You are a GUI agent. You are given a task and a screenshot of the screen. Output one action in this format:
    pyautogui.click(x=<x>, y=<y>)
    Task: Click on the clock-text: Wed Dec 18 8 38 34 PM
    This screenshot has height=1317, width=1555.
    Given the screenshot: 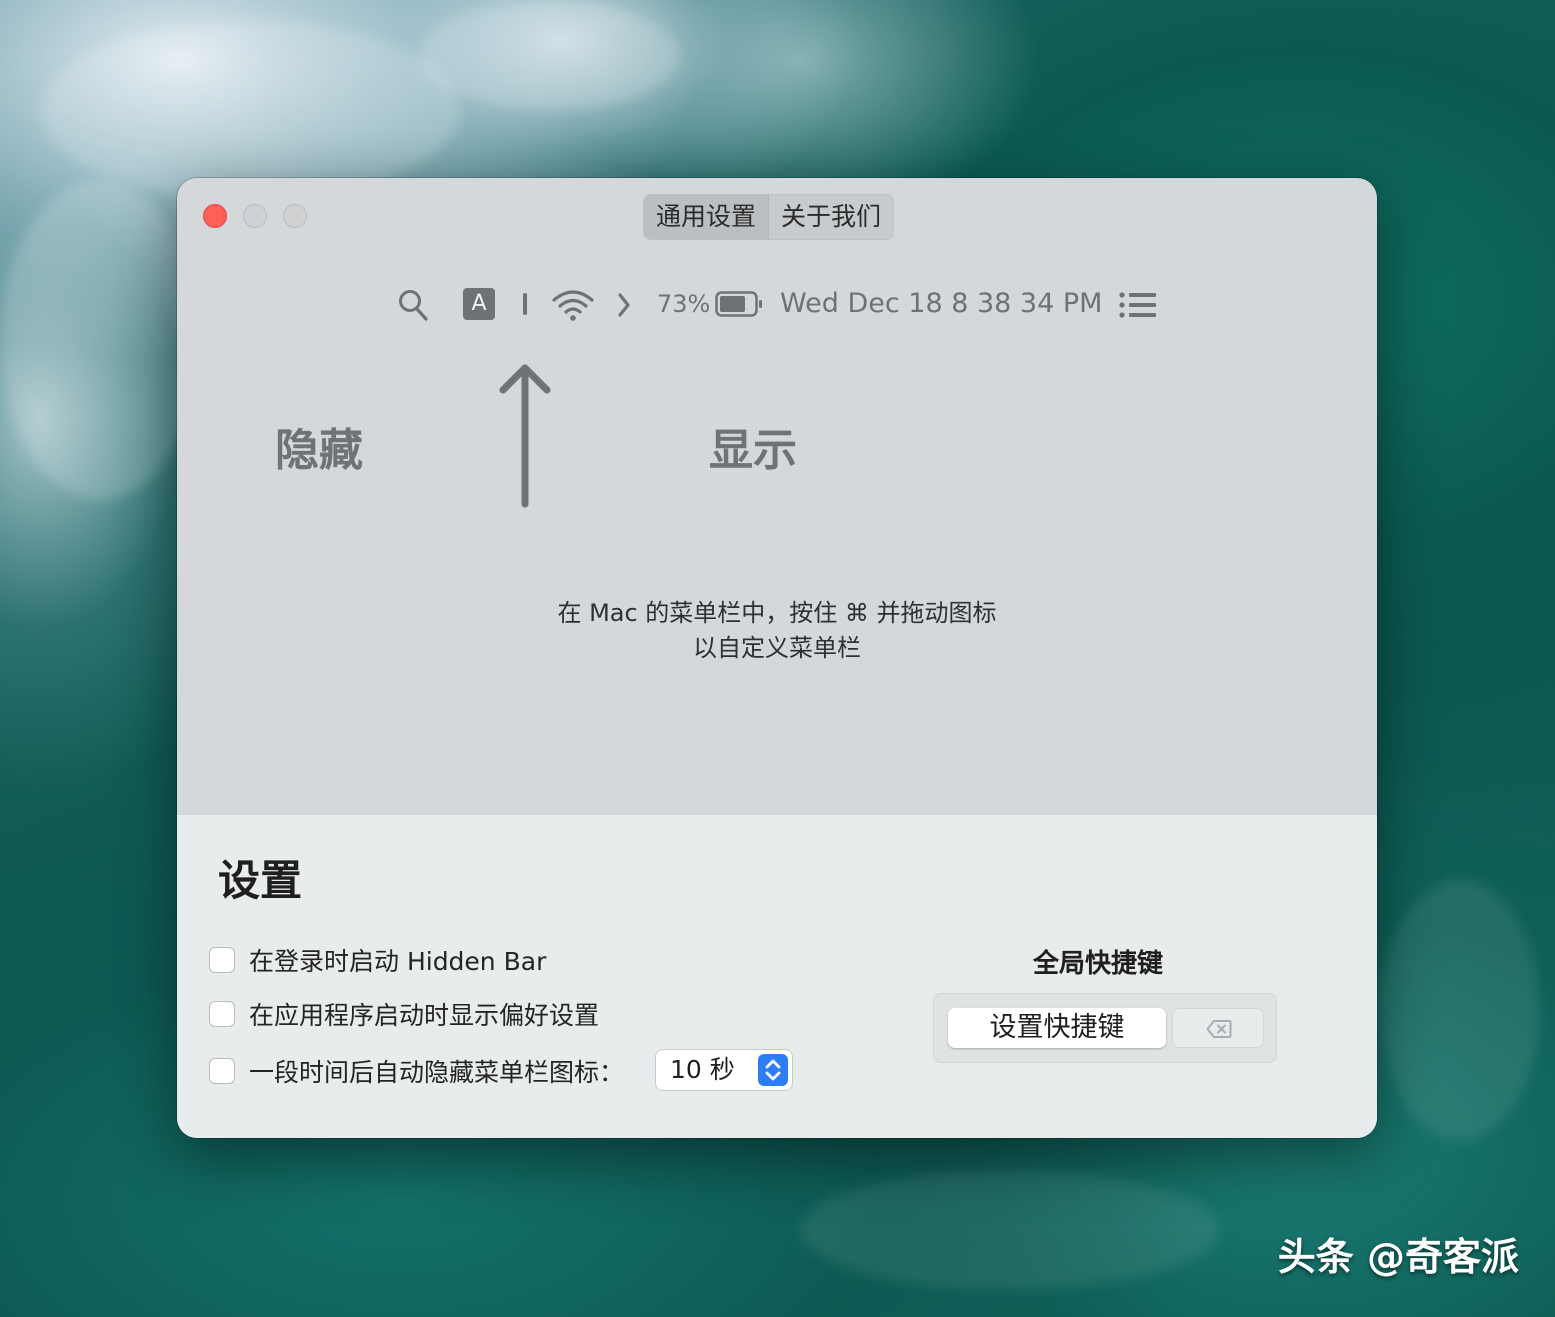 What is the action you would take?
    pyautogui.click(x=941, y=303)
    